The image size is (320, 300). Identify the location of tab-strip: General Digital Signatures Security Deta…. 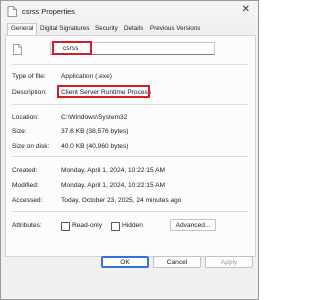
(131, 29).